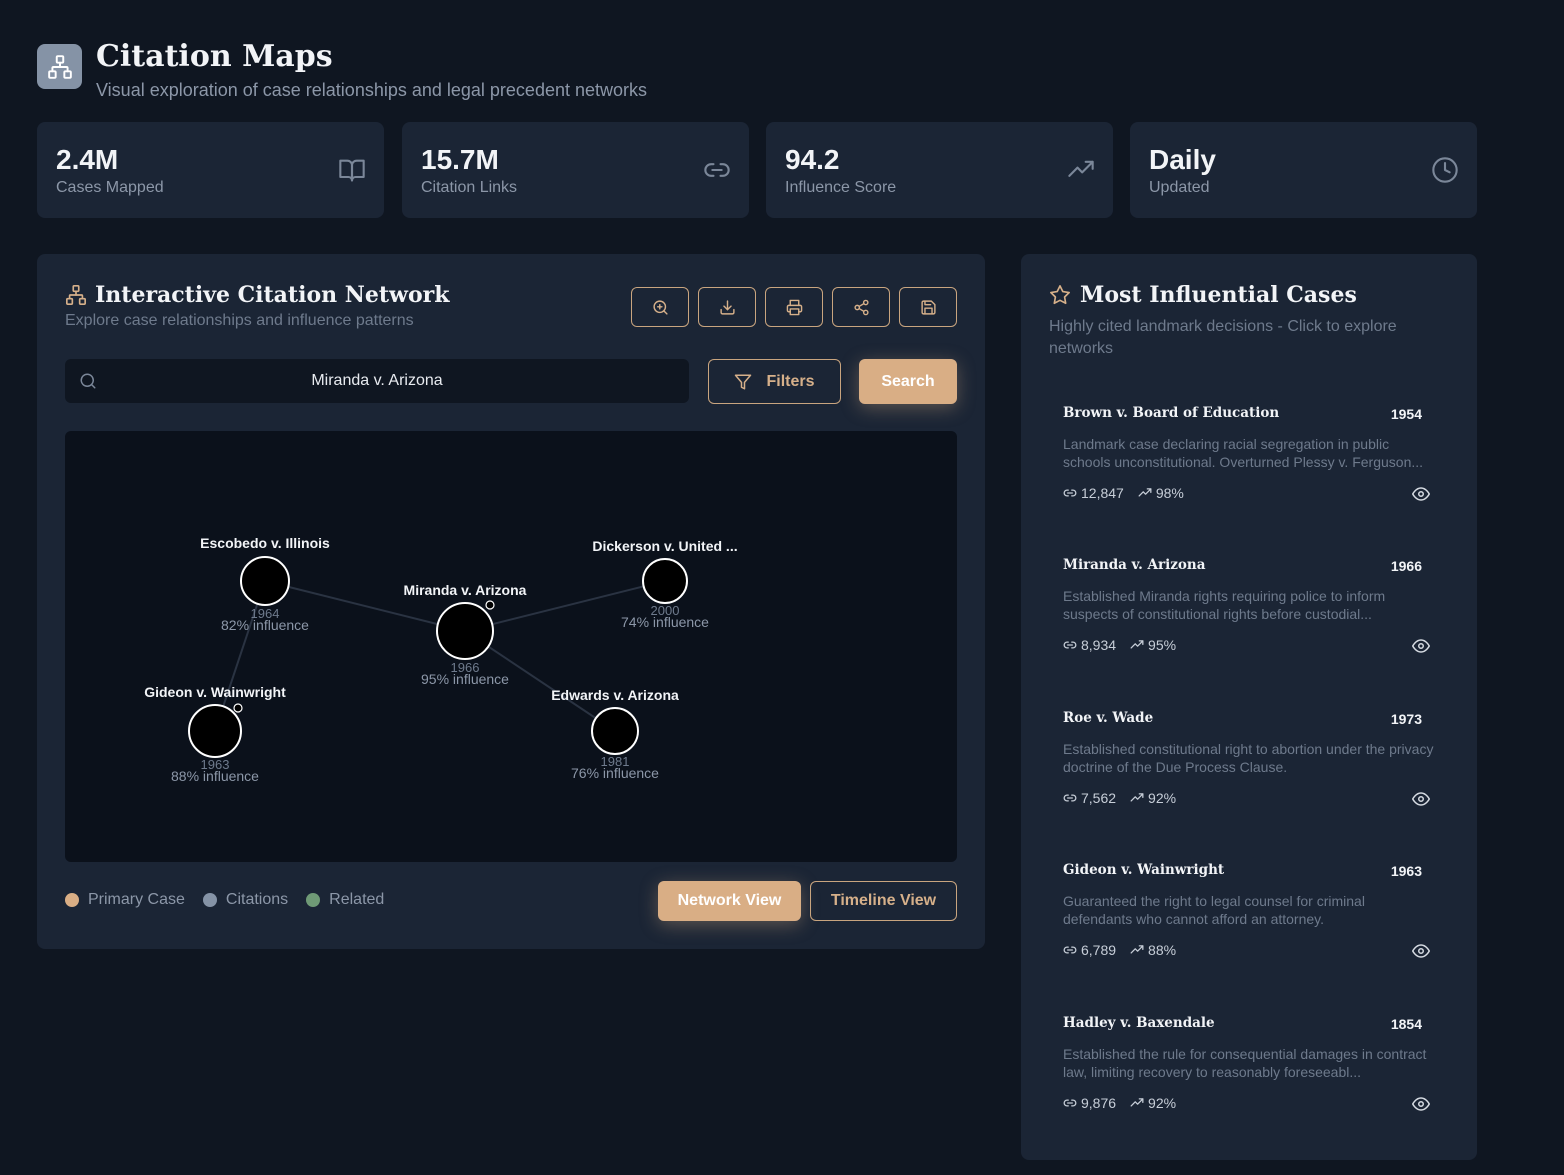  What do you see at coordinates (465, 634) in the screenshot?
I see `graph-node-miranda: Miranda v. Arizona 1966 95% influence` at bounding box center [465, 634].